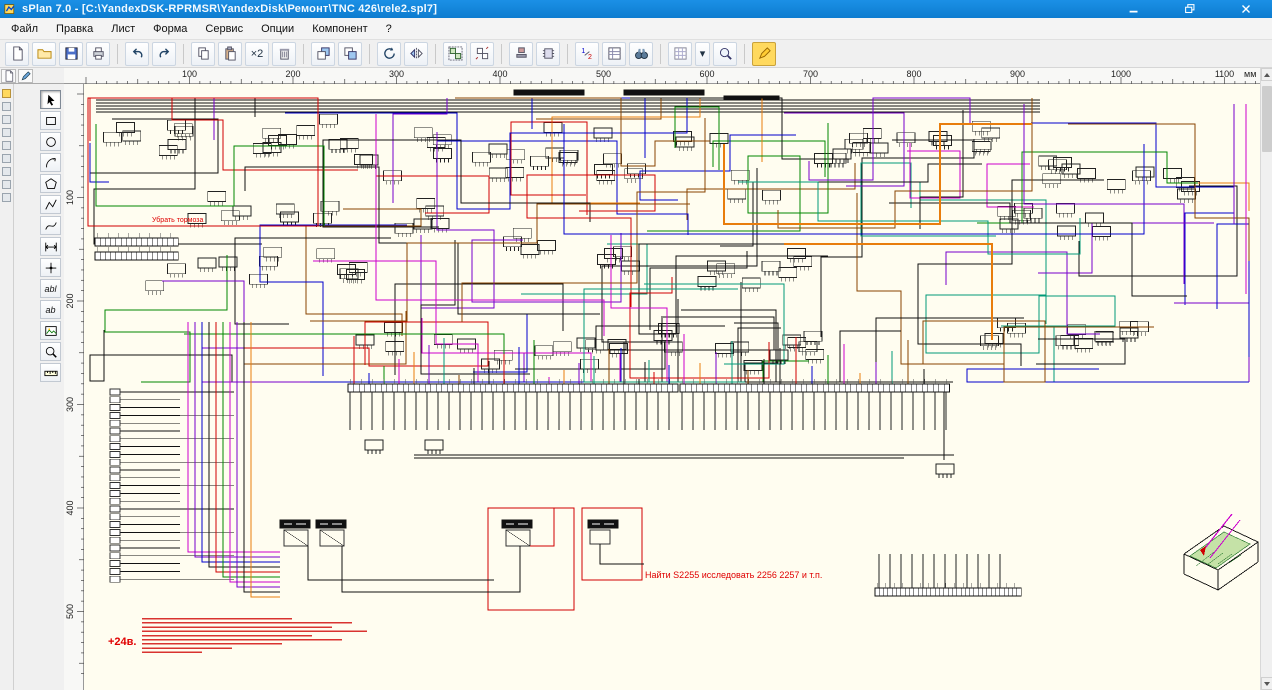 The height and width of the screenshot is (690, 1272). I want to click on bring-to-front-button, so click(323, 53).